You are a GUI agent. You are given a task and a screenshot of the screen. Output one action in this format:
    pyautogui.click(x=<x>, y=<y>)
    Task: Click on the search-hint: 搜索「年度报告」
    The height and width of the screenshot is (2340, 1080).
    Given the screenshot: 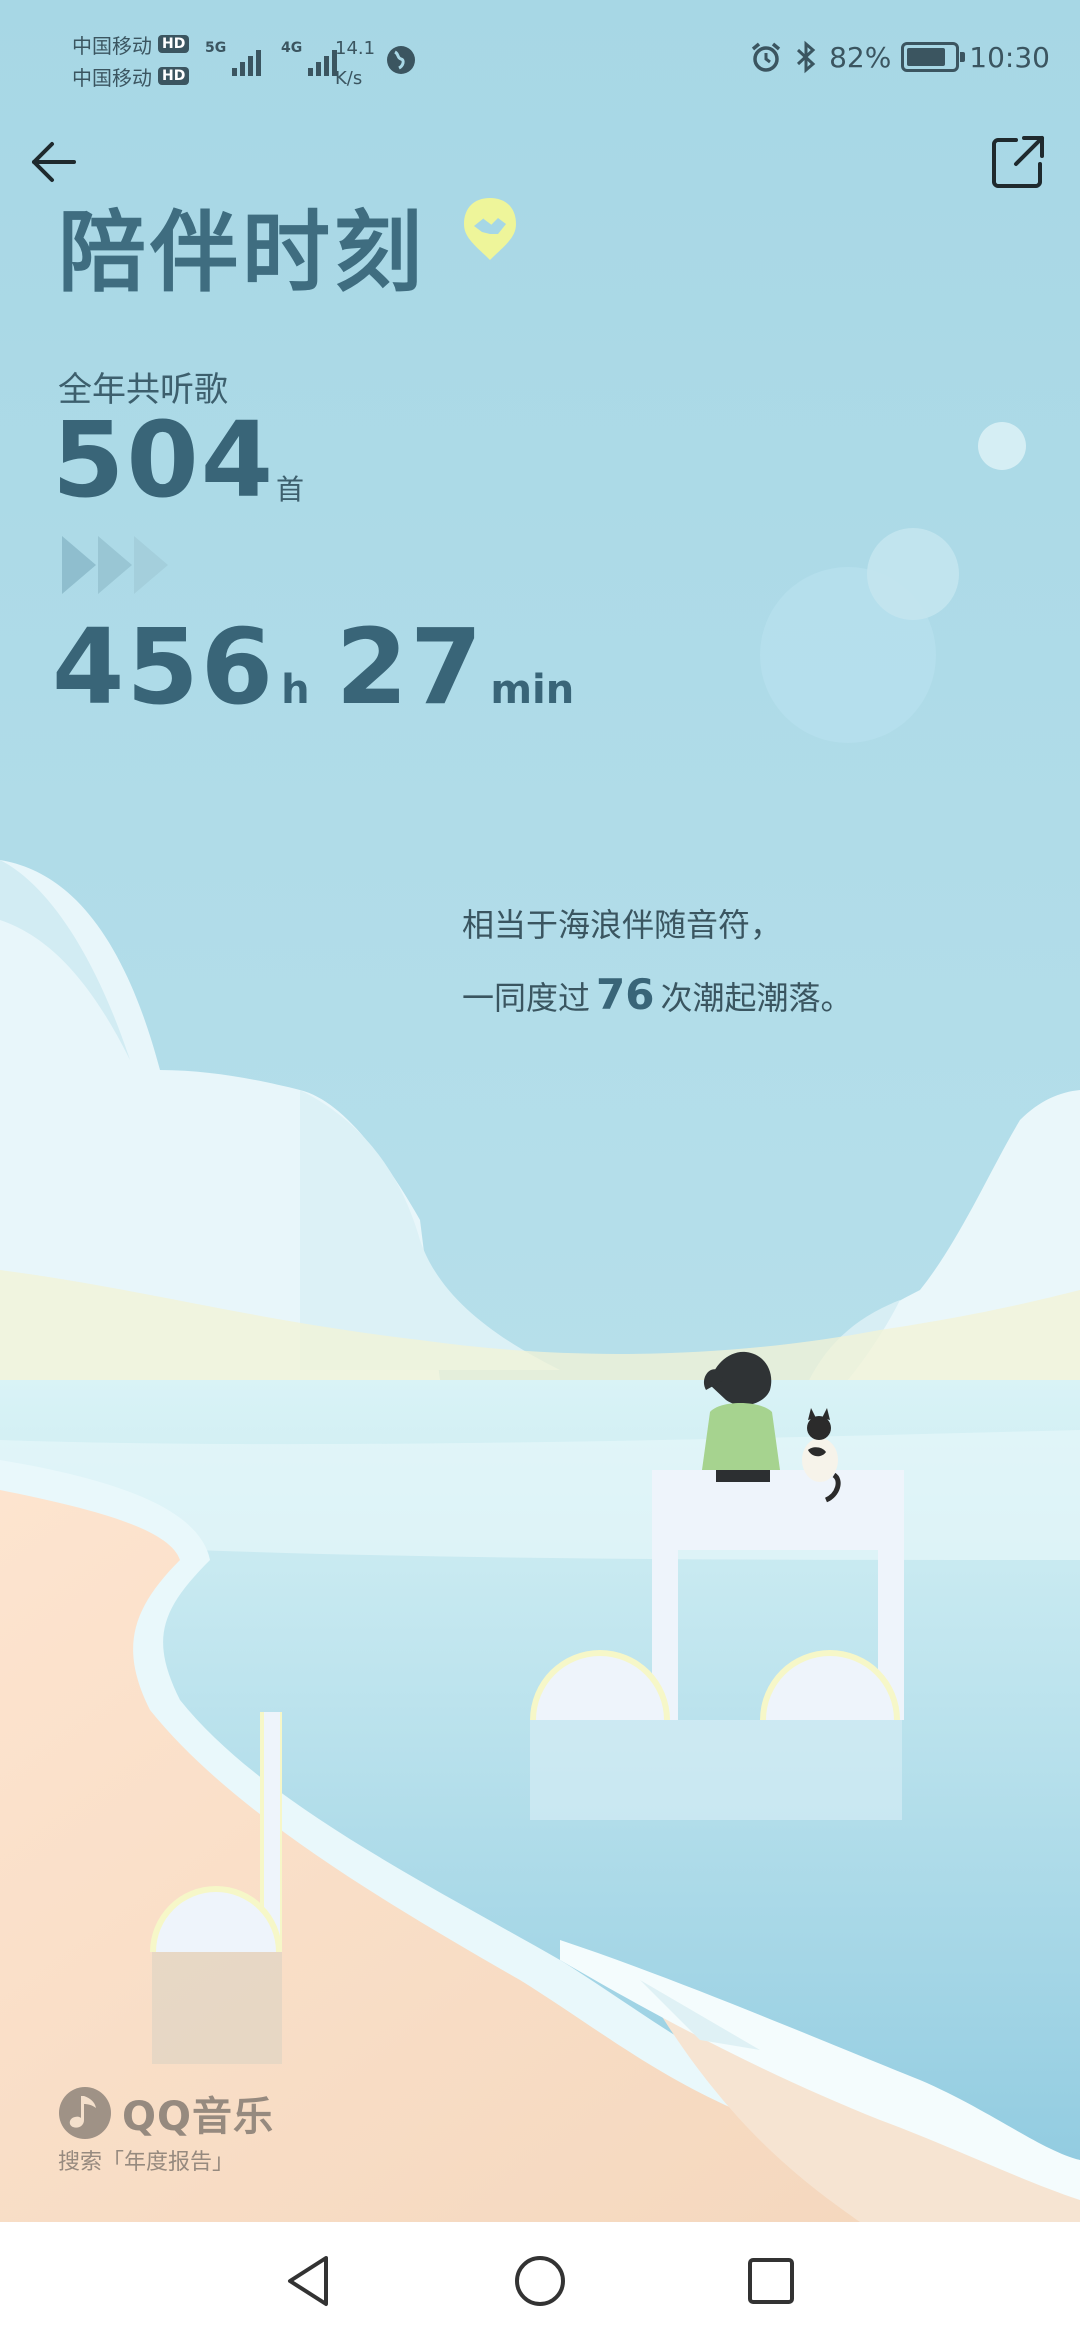 What is the action you would take?
    pyautogui.click(x=146, y=2162)
    